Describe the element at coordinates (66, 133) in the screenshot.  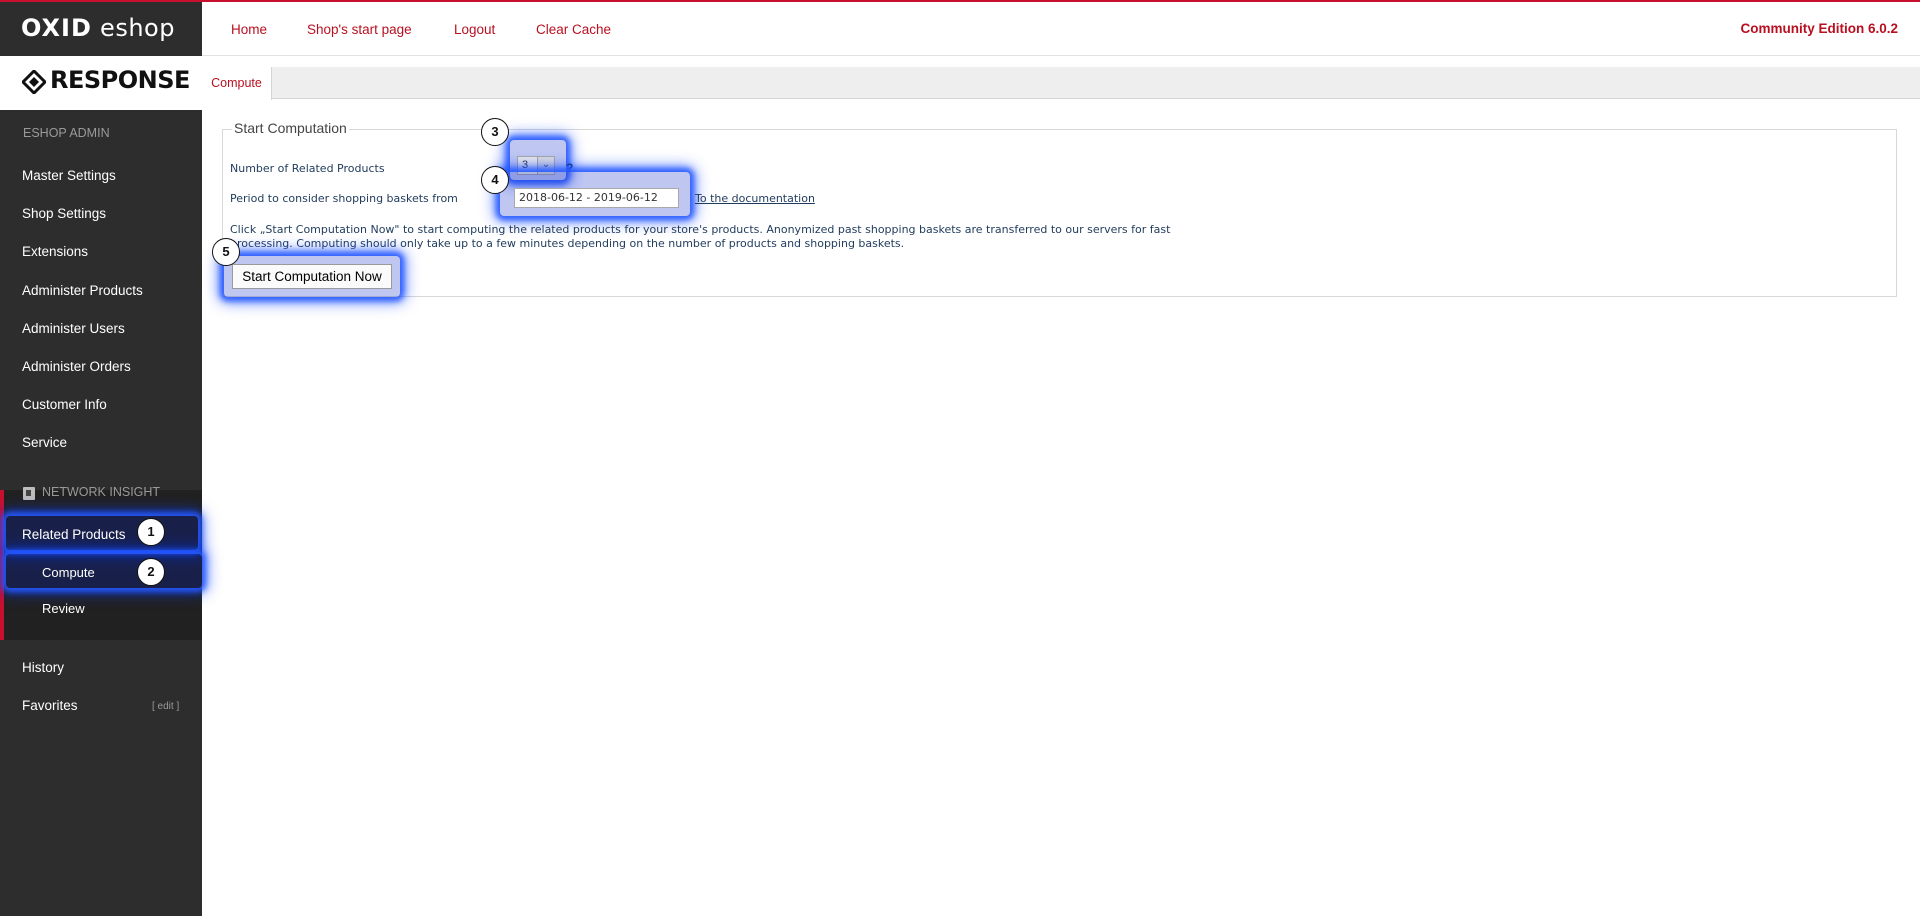
I see `eshop-admin-heading: ESHOP ADMIN` at that location.